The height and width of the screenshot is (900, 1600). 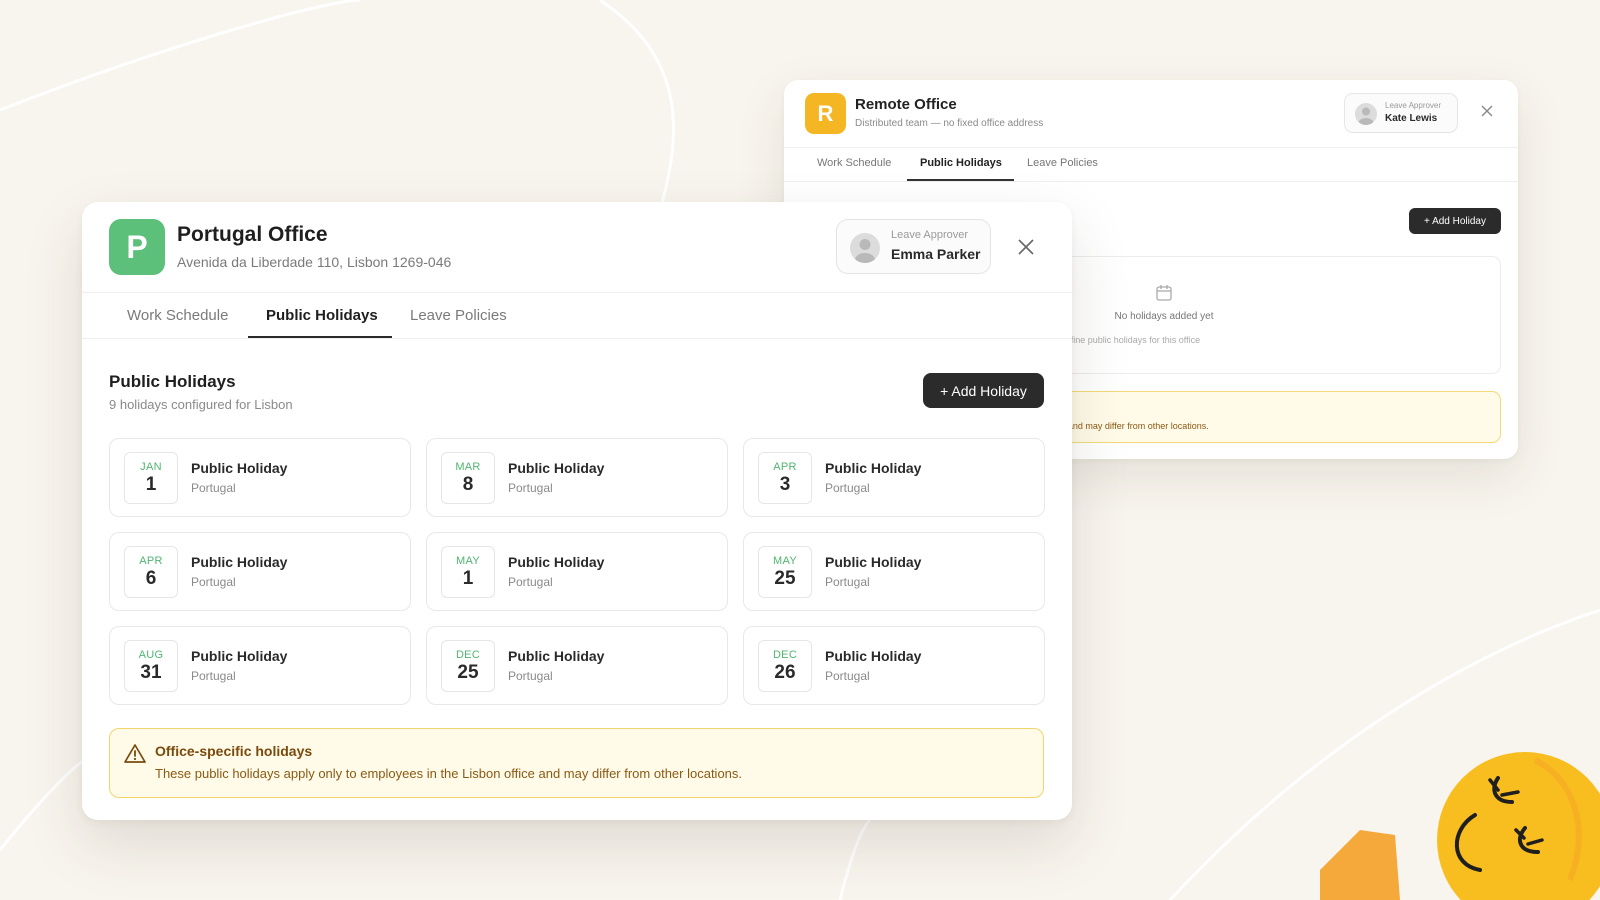 I want to click on leave-approver-name: Emma Parker, so click(x=936, y=254).